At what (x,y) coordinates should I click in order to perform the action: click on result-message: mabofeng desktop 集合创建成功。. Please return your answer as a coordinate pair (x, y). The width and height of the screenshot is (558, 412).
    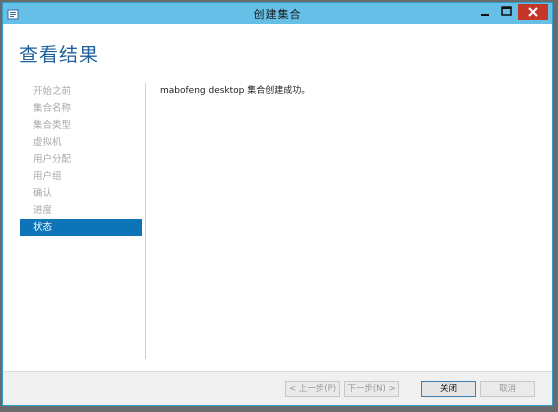
    Looking at the image, I should click on (235, 91).